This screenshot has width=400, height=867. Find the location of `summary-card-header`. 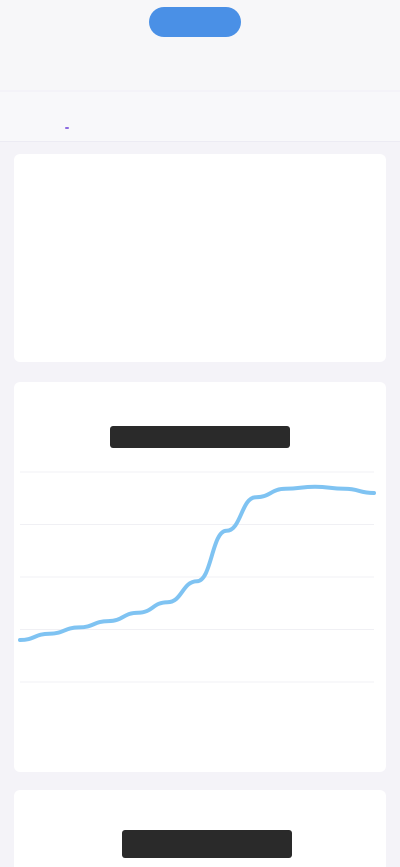

summary-card-header is located at coordinates (200, 168).